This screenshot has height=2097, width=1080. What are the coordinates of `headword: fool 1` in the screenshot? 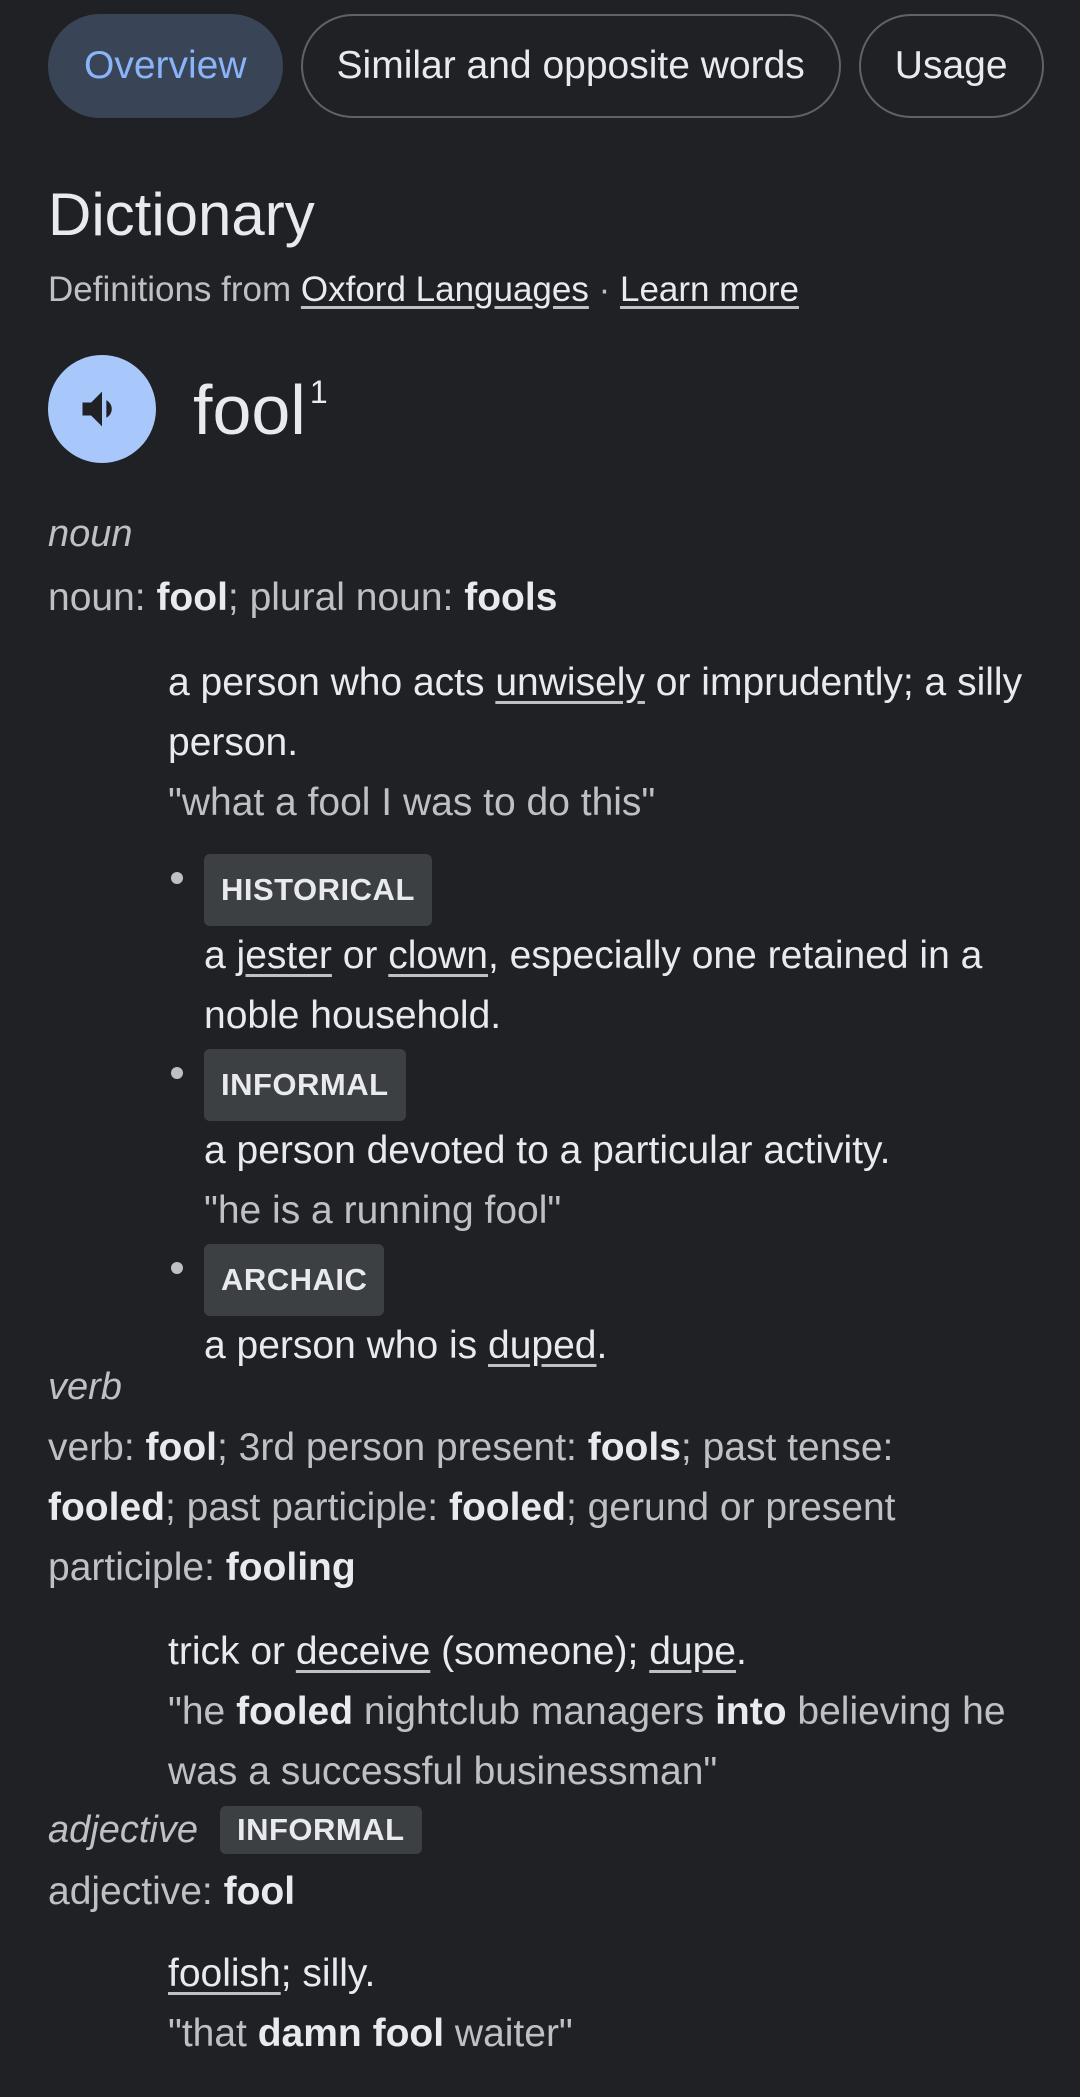 It's located at (260, 410).